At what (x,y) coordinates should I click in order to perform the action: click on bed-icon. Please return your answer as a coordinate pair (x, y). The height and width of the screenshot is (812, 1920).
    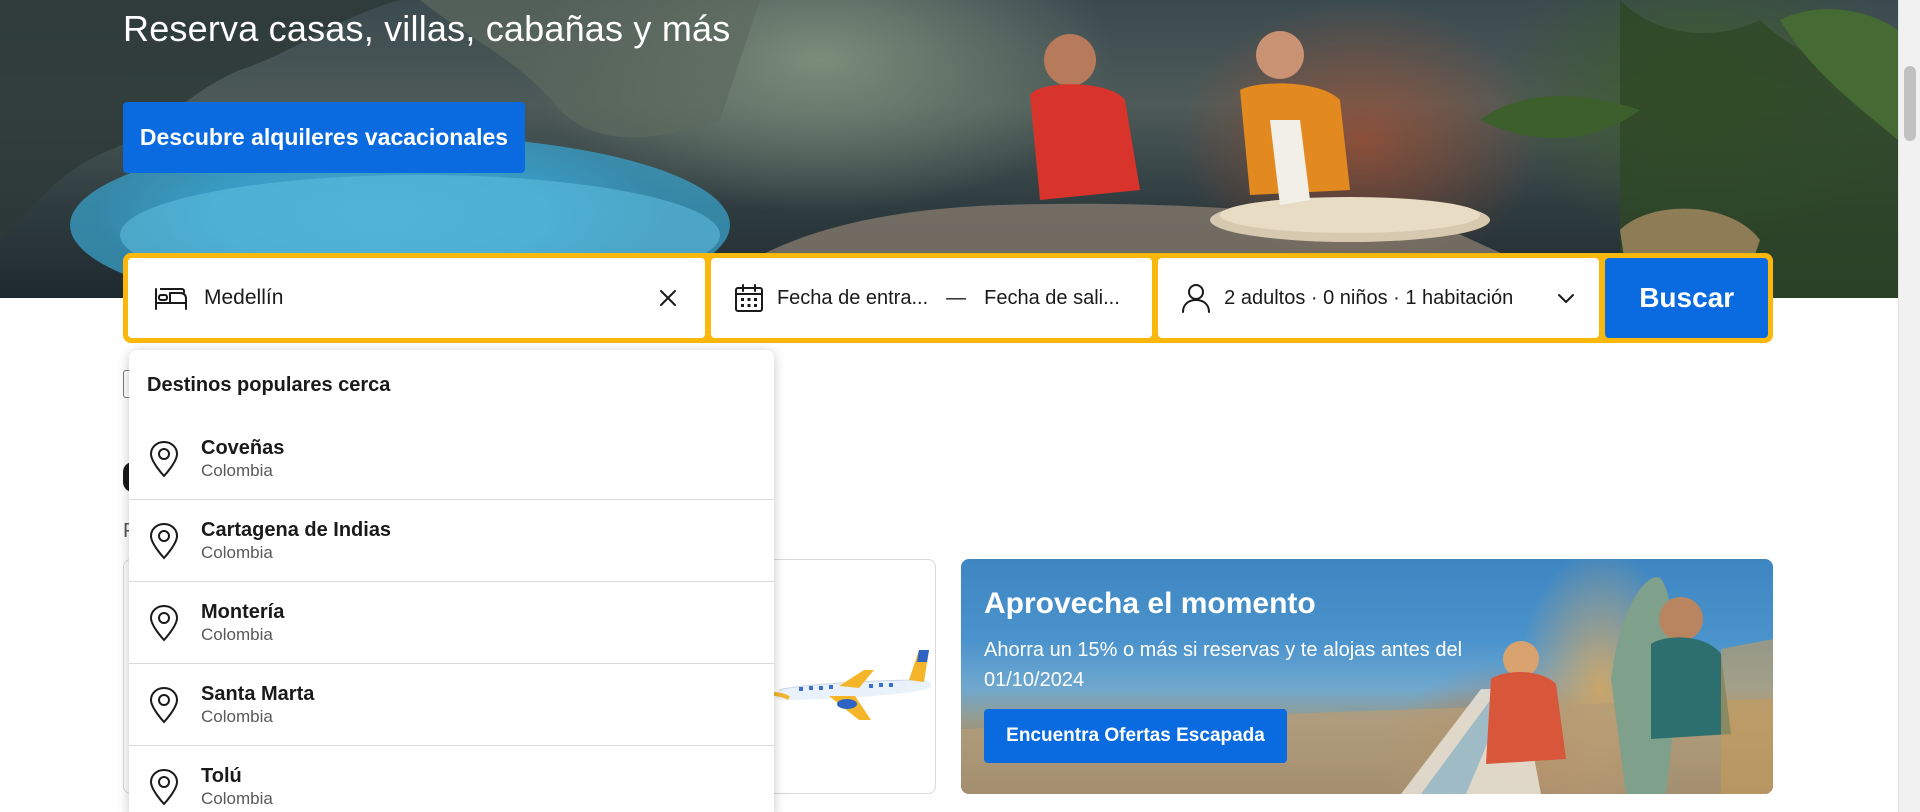
    Looking at the image, I should click on (171, 299).